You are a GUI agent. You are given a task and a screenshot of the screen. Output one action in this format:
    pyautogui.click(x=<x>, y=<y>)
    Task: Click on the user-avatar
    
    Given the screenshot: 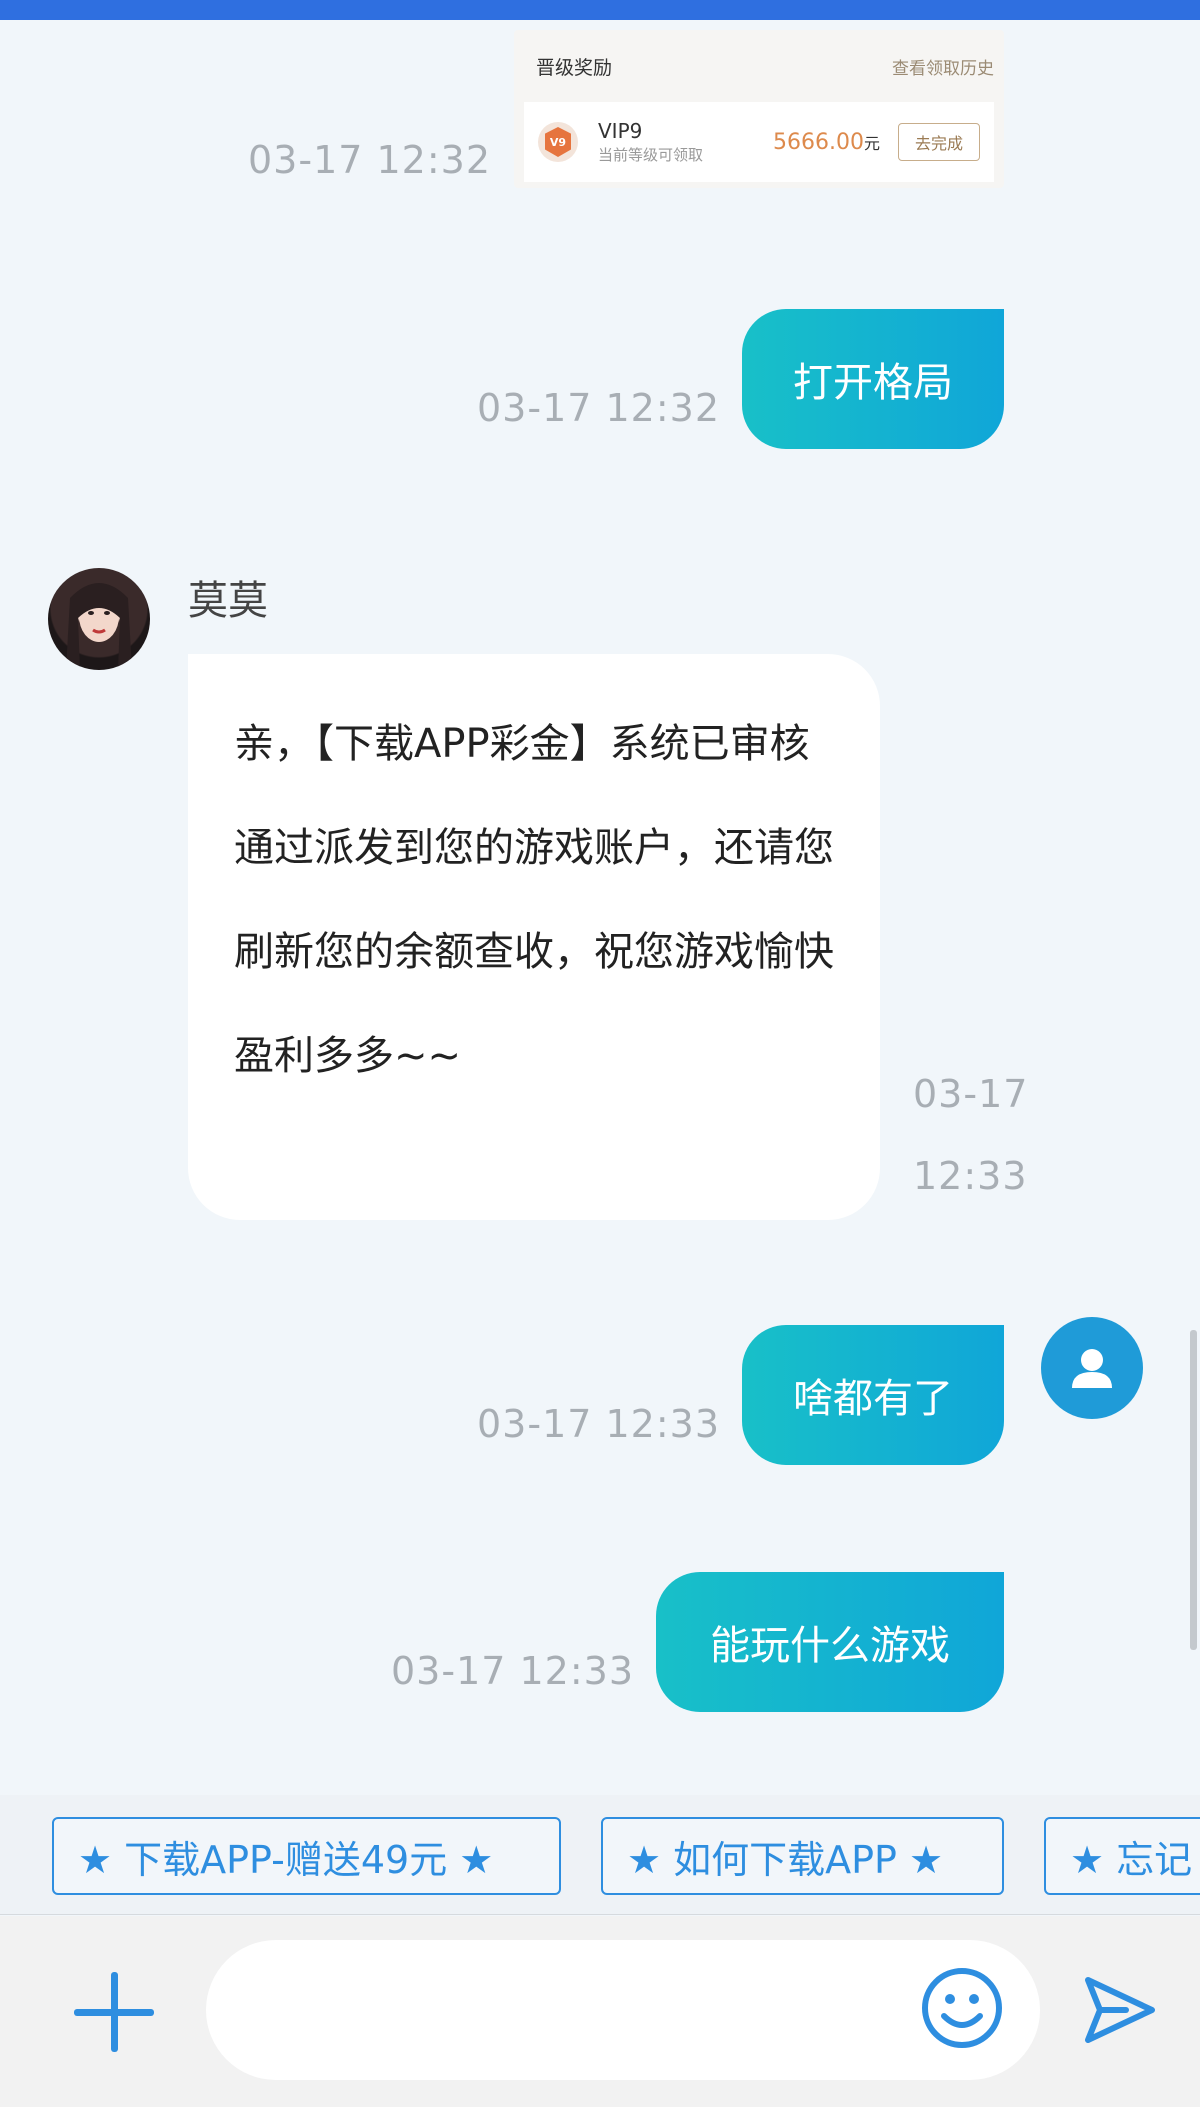 What is the action you would take?
    pyautogui.click(x=1092, y=1368)
    